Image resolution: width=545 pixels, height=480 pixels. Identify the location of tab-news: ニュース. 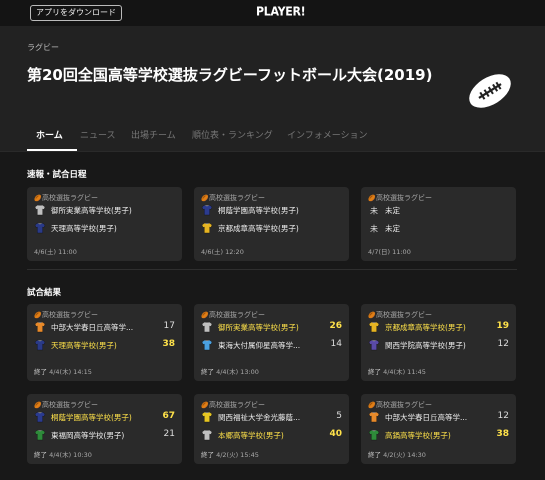
(98, 134).